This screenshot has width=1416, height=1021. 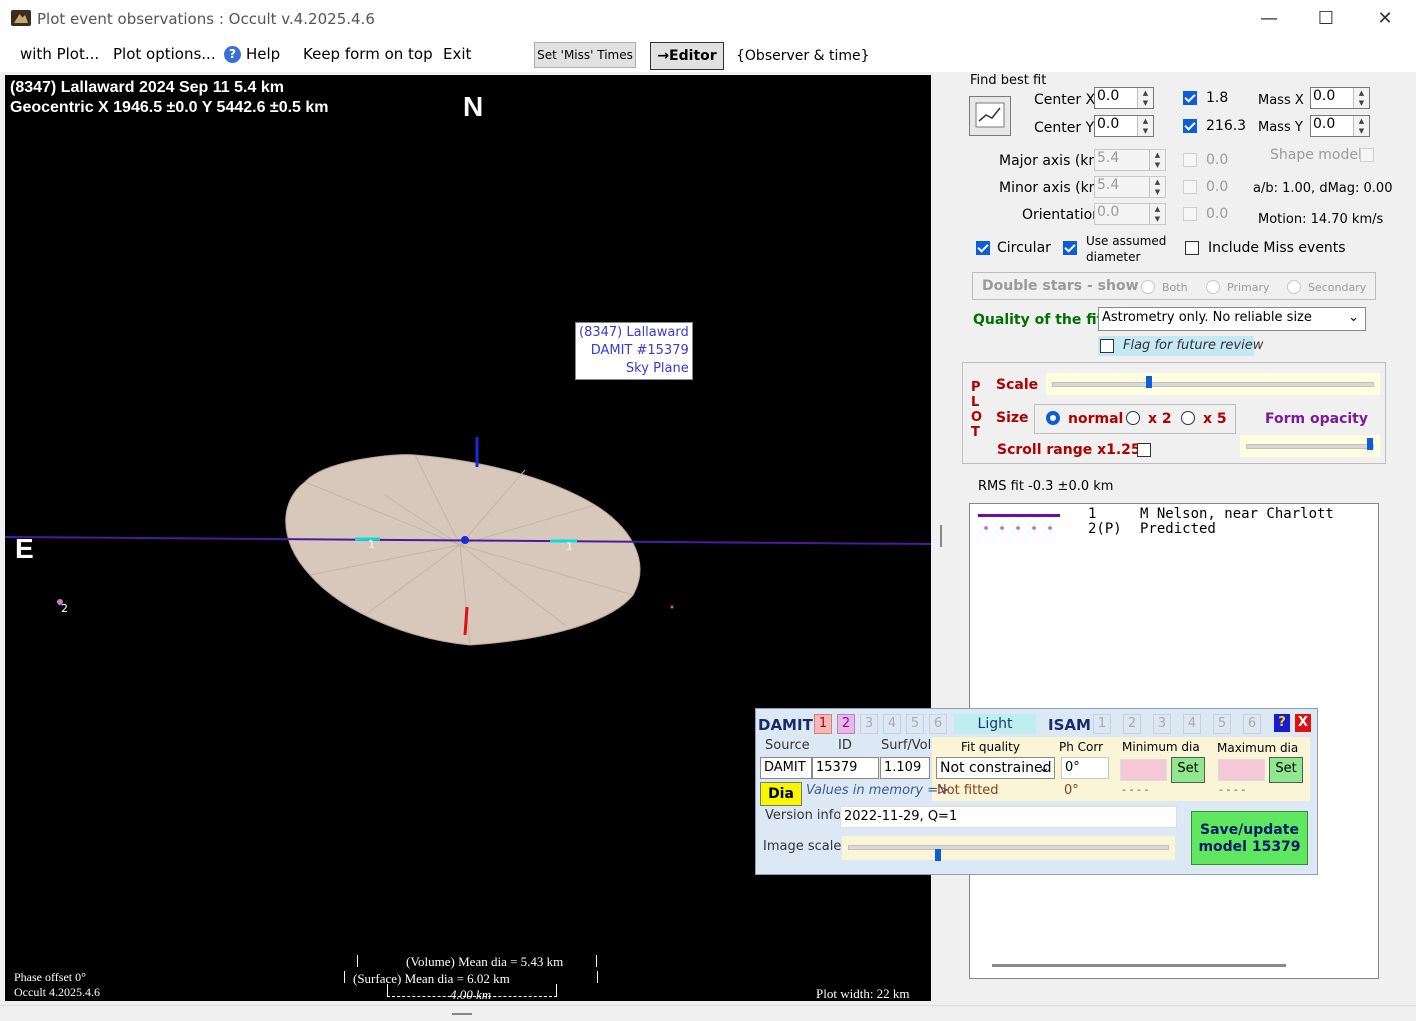 What do you see at coordinates (915, 724) in the screenshot?
I see `damit-model-5: 5` at bounding box center [915, 724].